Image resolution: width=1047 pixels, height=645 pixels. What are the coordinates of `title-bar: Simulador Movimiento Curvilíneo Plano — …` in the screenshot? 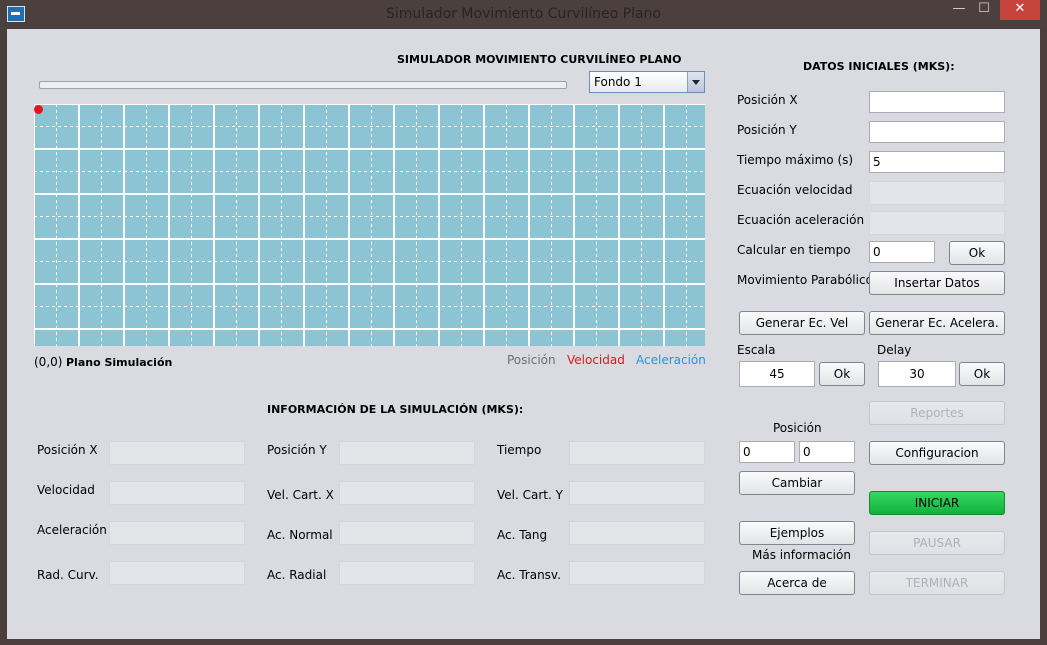 It's located at (523, 14).